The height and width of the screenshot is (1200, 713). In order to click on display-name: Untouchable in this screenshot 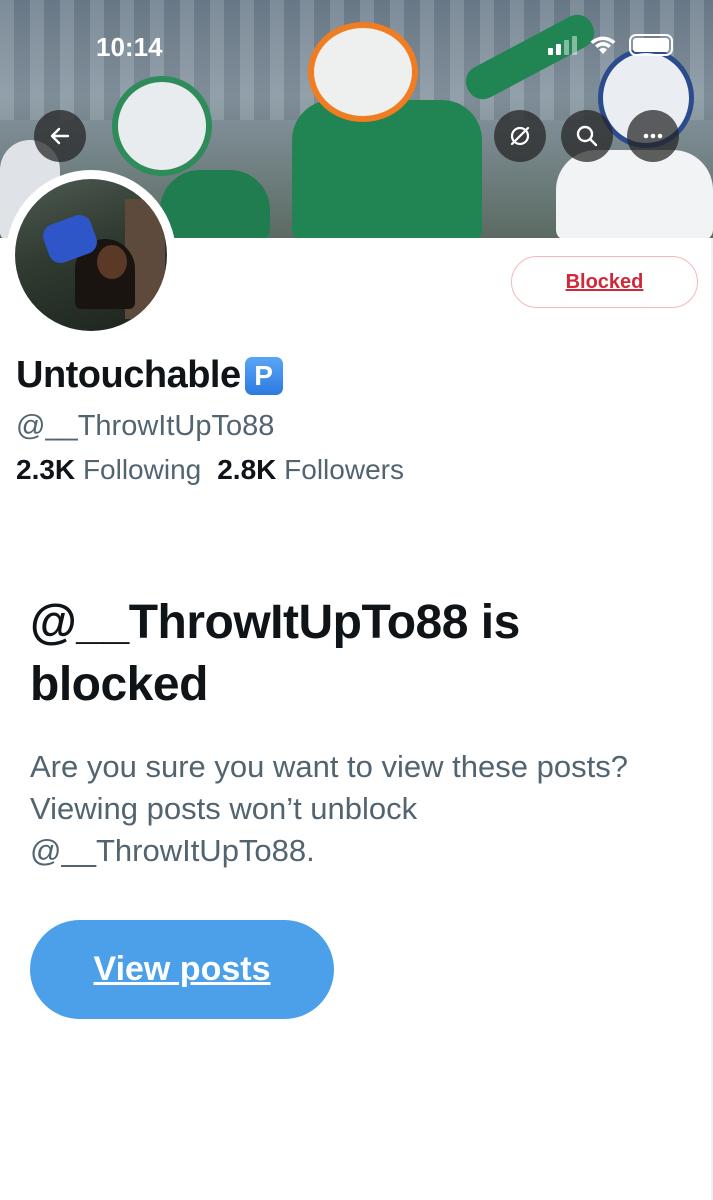, I will do `click(128, 375)`.